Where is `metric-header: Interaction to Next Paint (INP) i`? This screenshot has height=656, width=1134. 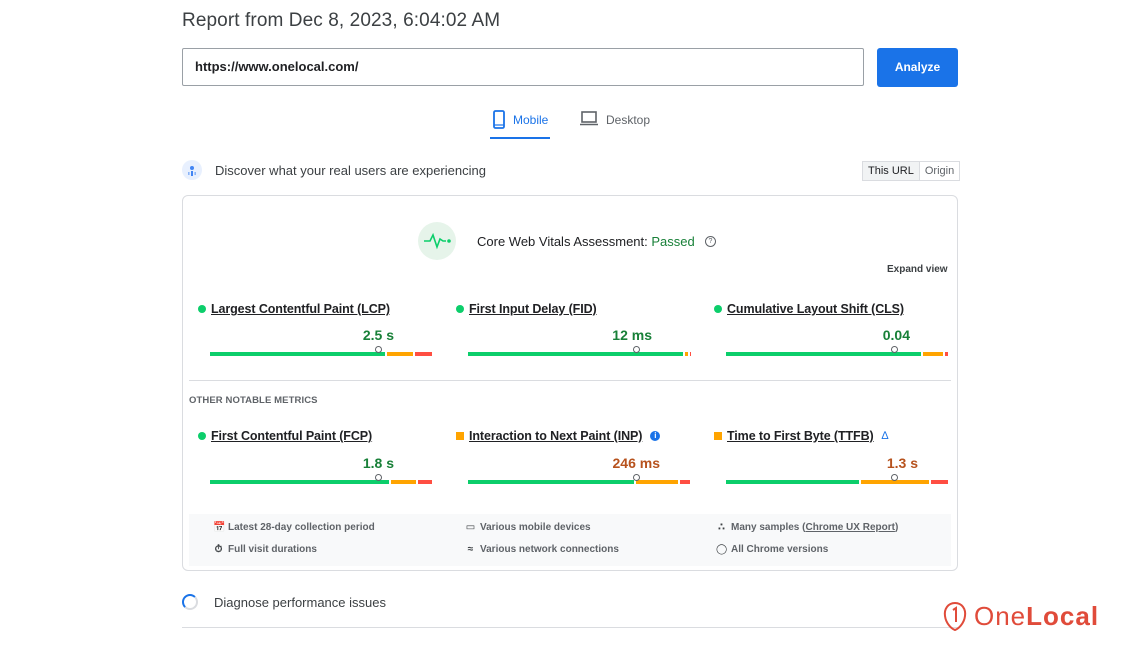 metric-header: Interaction to Next Paint (INP) i is located at coordinates (558, 436).